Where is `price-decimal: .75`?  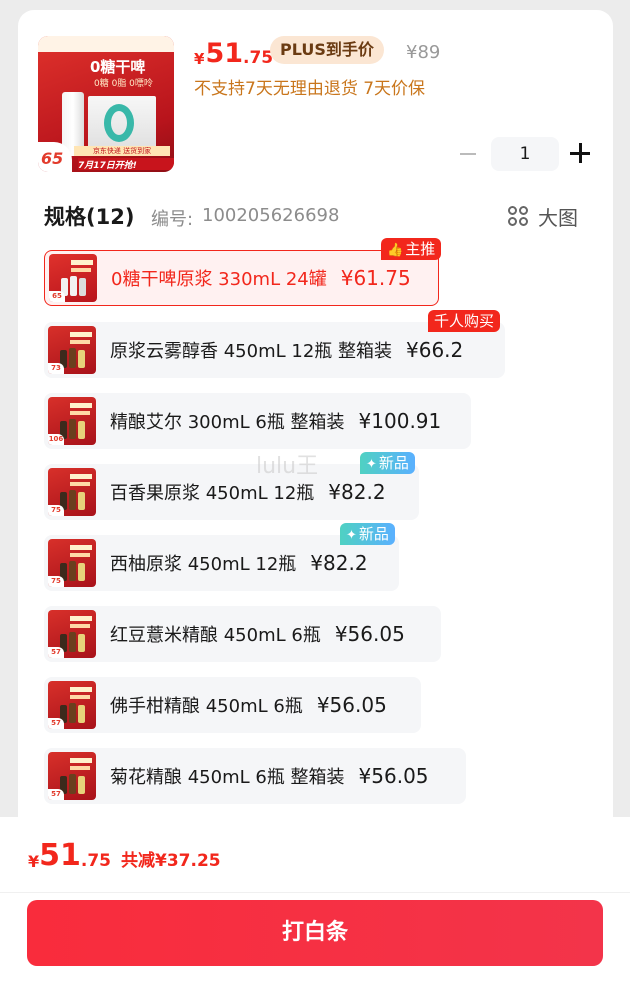
price-decimal: .75 is located at coordinates (258, 58).